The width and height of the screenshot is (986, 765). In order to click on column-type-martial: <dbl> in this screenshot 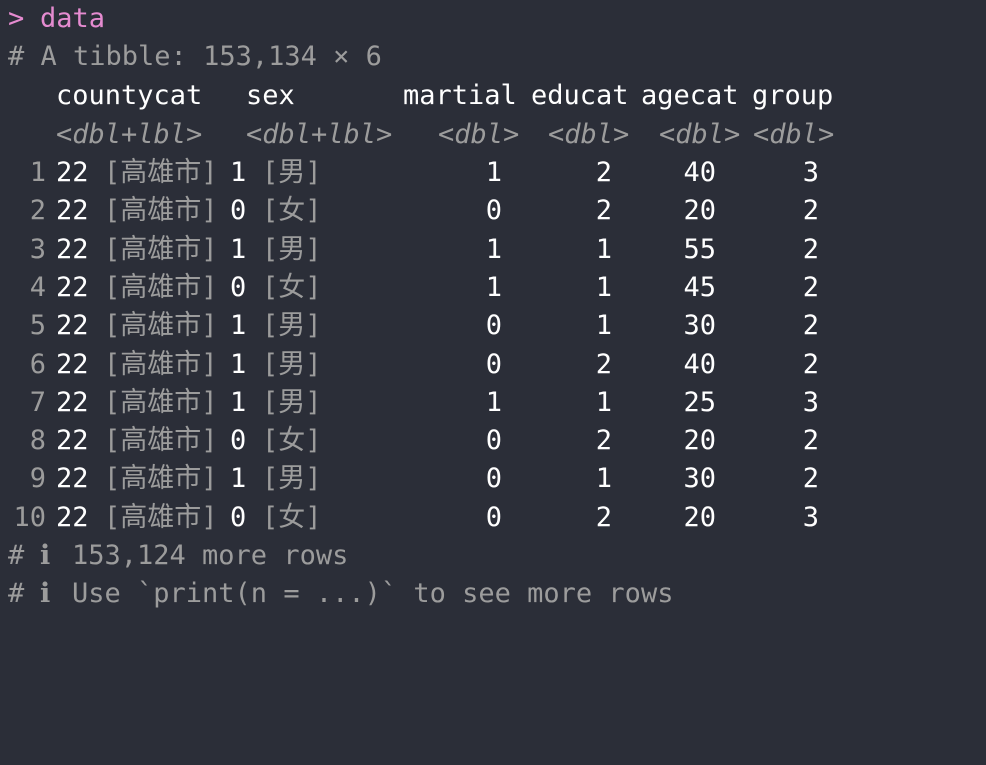, I will do `click(479, 134)`.